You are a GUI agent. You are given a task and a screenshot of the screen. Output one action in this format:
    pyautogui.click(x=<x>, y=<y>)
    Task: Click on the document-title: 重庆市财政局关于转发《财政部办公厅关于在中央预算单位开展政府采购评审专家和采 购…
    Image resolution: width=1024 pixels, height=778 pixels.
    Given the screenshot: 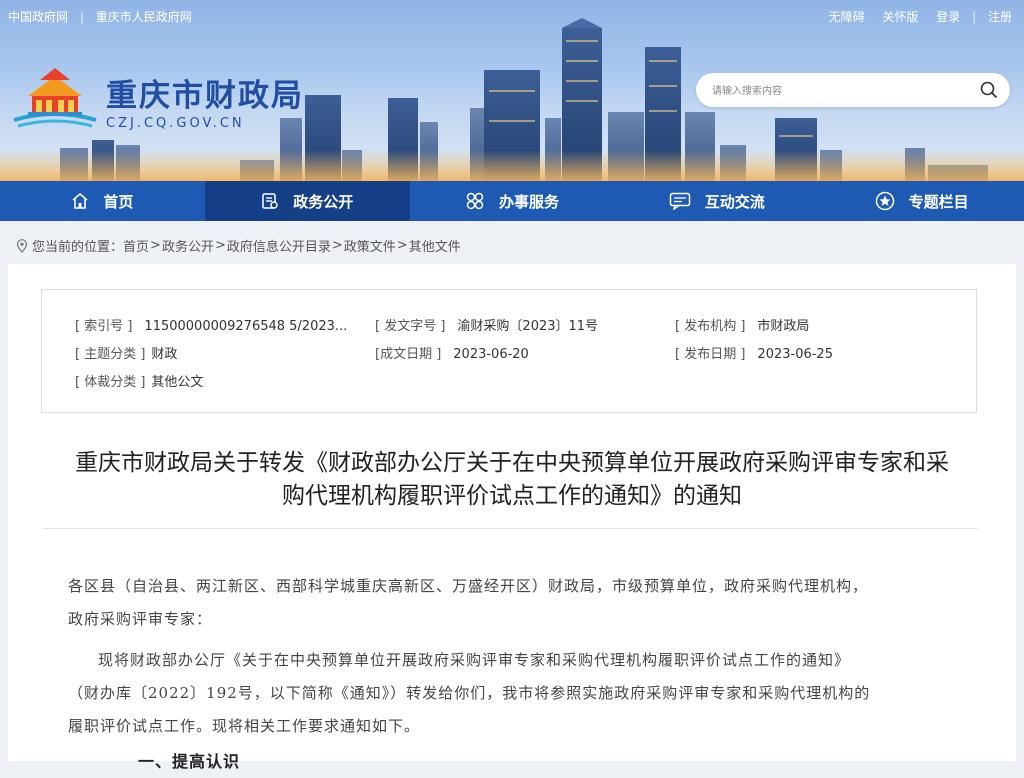 What is the action you would take?
    pyautogui.click(x=512, y=480)
    